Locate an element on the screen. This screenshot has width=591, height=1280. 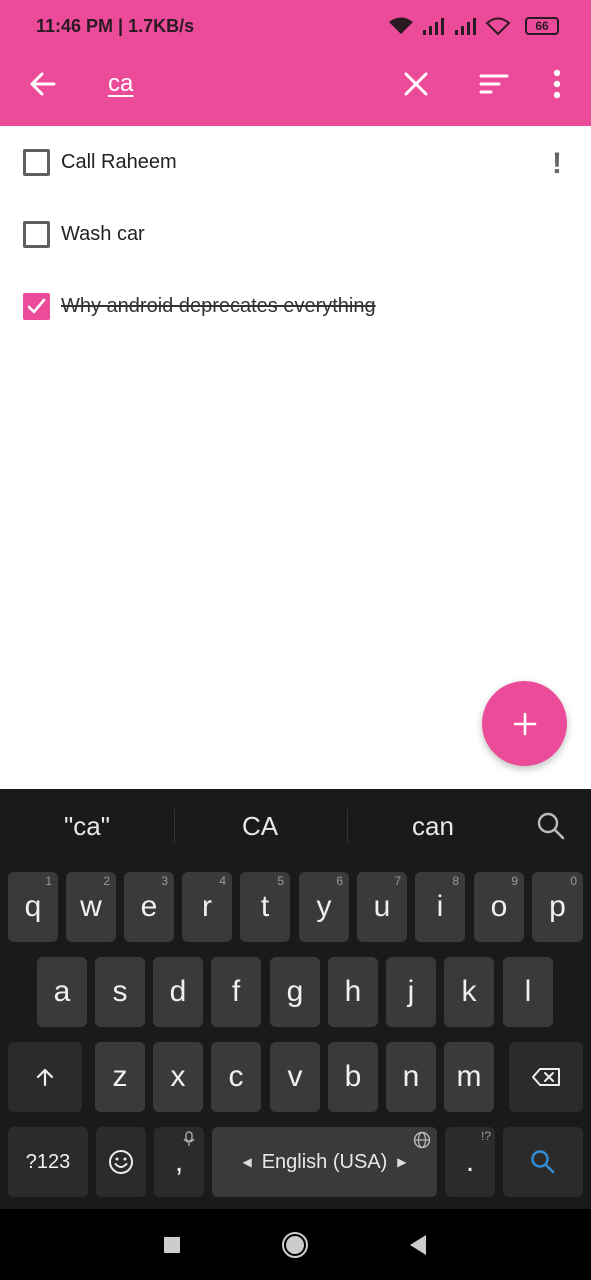
key-e: e3 is located at coordinates (149, 907).